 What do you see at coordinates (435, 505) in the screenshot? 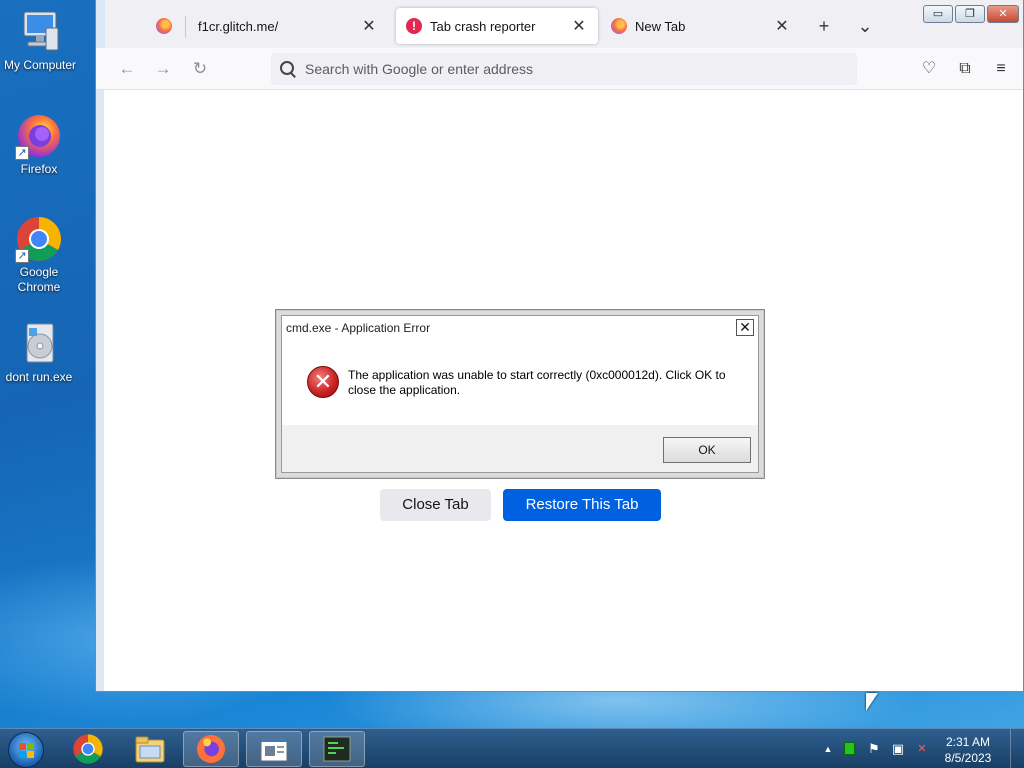
I see `close-tab-button: Close Tab` at bounding box center [435, 505].